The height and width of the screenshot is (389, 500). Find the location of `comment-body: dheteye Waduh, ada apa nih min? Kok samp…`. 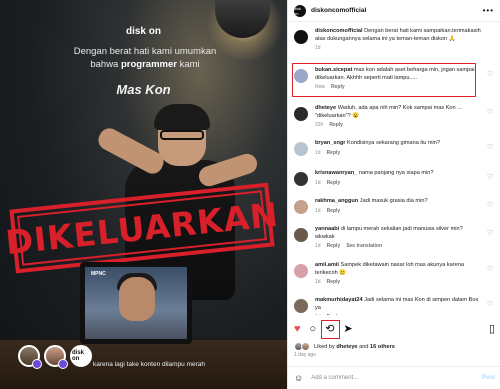

comment-body: dheteye Waduh, ada apa nih min? Kok samp… is located at coordinates (405, 116).